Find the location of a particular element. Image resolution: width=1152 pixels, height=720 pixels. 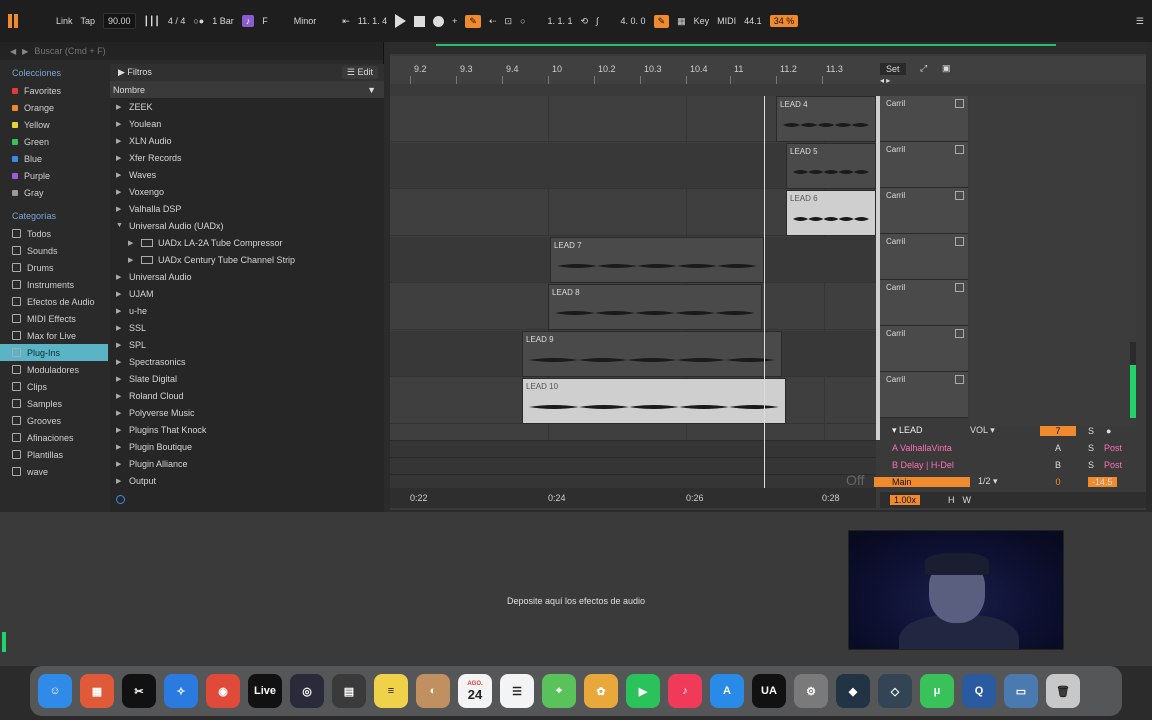

calendar-icon: AGO. 24 is located at coordinates (475, 691).